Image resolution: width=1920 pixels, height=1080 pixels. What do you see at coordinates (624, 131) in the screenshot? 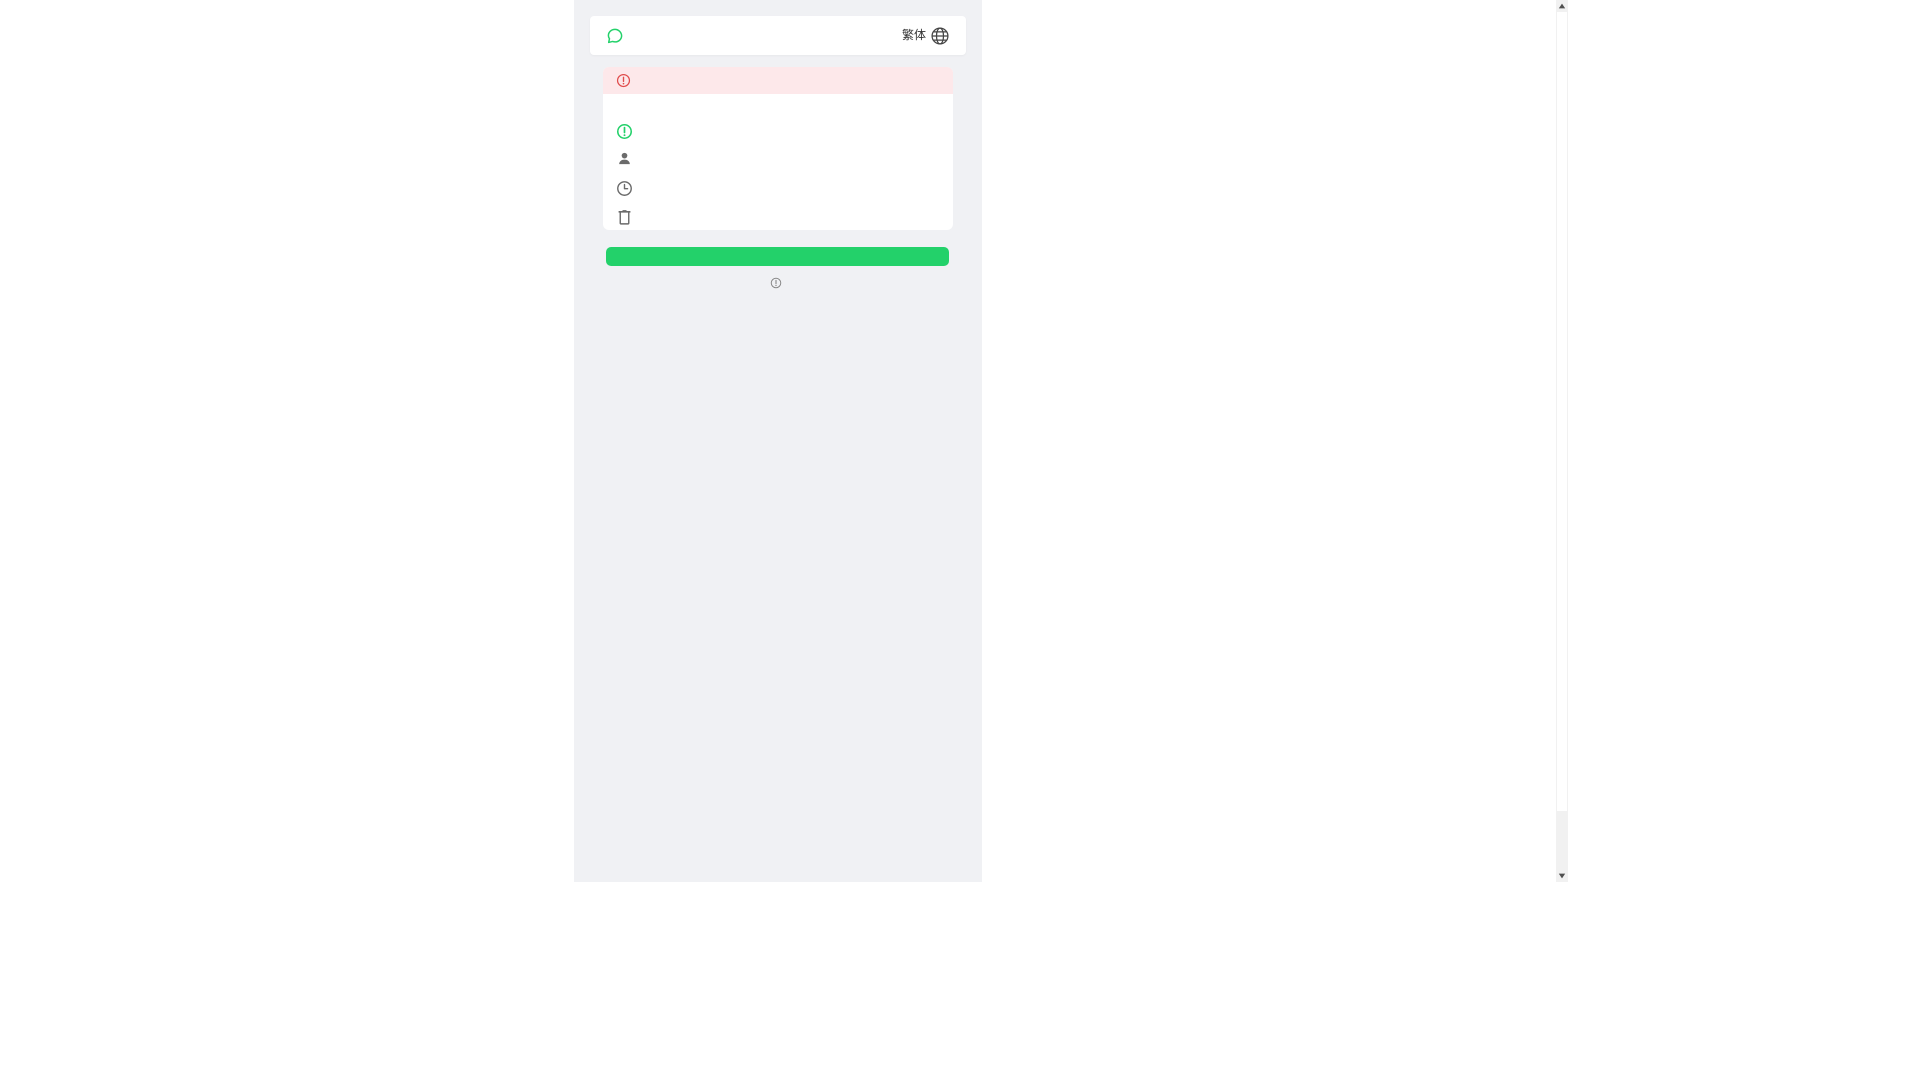
I see `status-alert-icon` at bounding box center [624, 131].